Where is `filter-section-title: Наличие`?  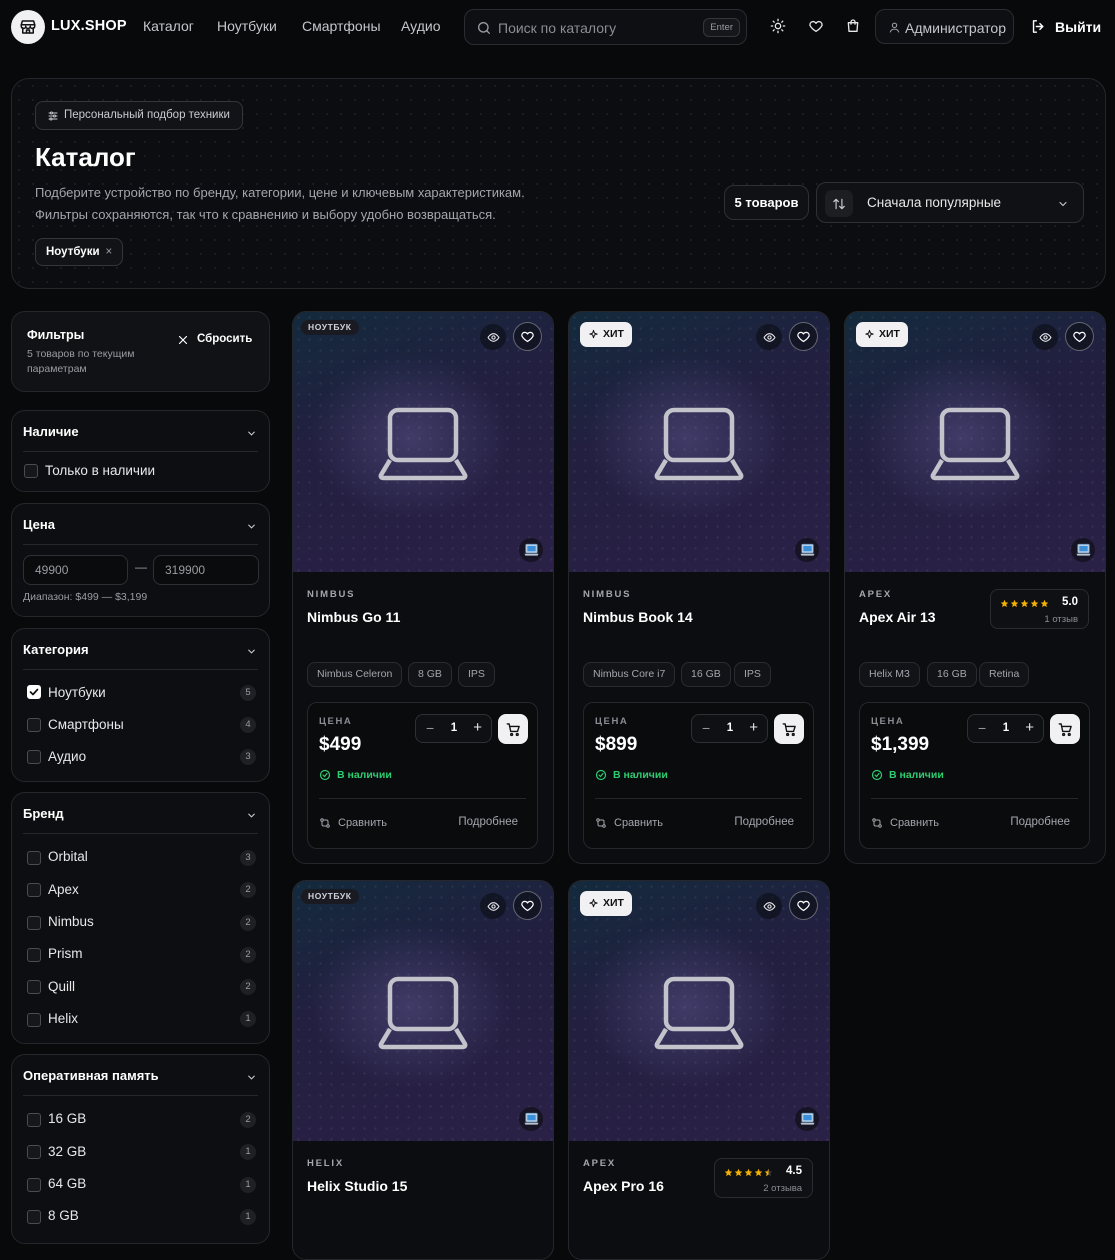 filter-section-title: Наличие is located at coordinates (51, 431).